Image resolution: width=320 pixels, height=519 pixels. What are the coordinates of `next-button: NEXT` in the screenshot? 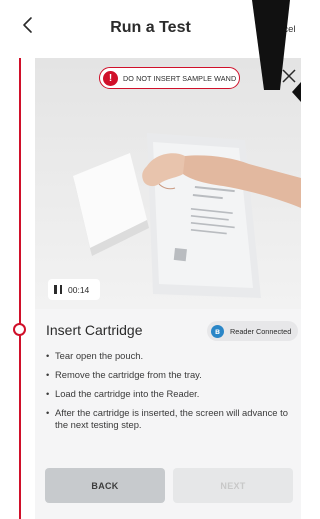 It's located at (233, 485).